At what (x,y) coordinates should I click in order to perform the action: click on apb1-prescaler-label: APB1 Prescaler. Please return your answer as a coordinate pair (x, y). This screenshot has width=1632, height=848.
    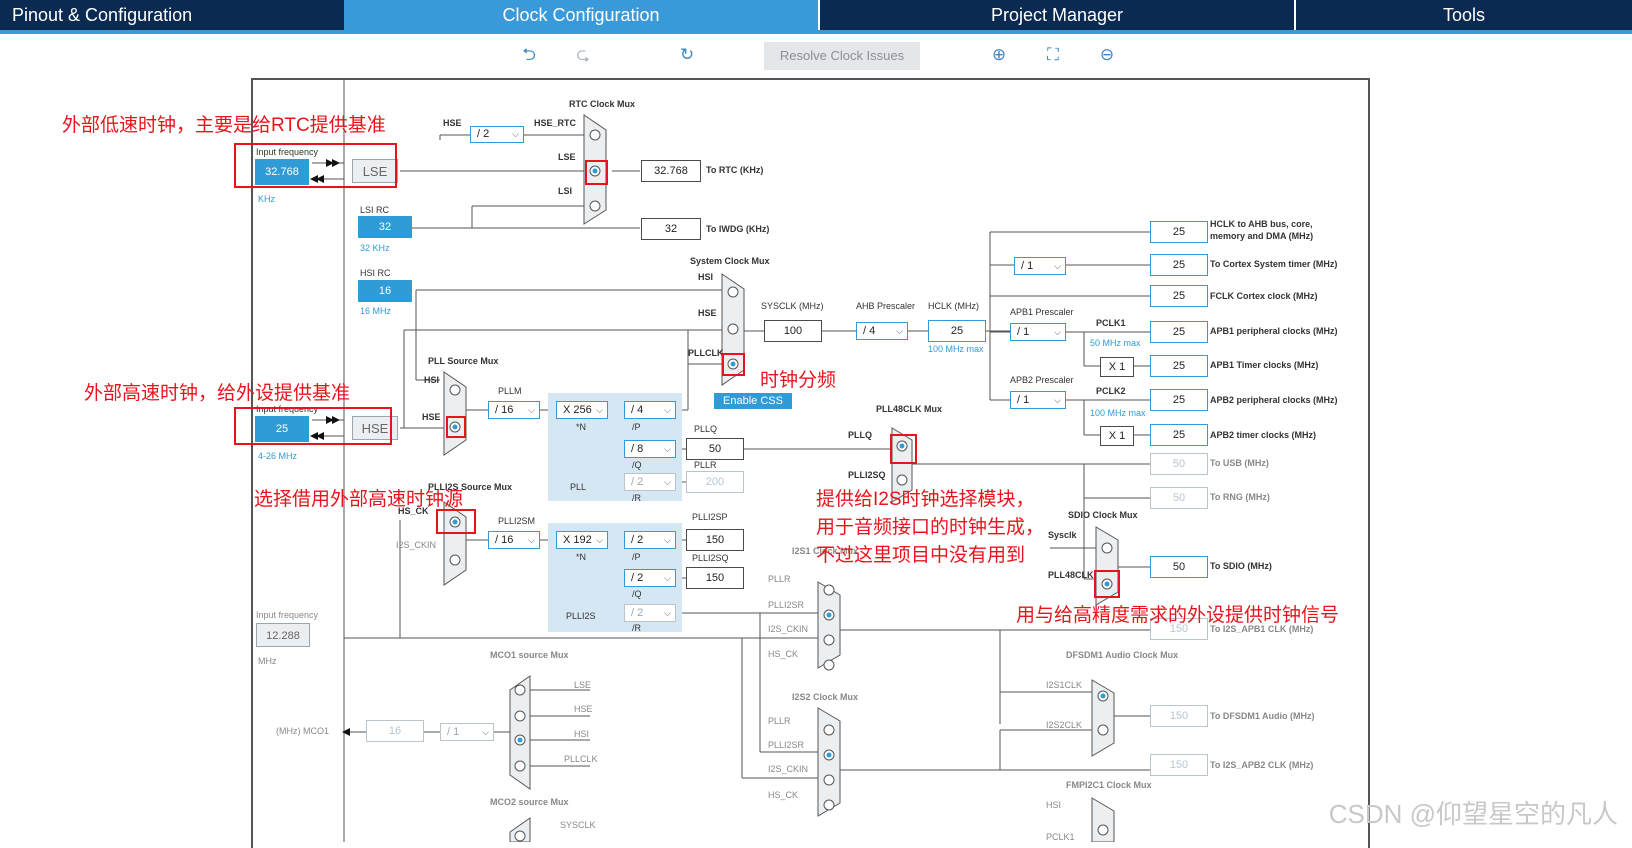
    Looking at the image, I should click on (1042, 312).